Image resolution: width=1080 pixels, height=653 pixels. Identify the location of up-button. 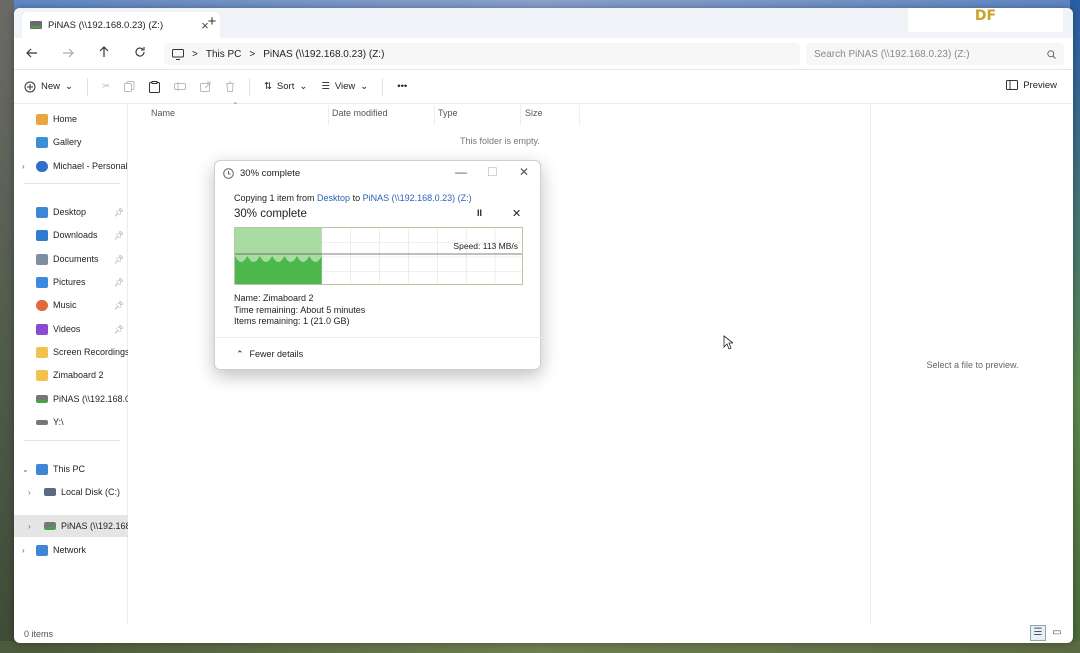
(104, 53).